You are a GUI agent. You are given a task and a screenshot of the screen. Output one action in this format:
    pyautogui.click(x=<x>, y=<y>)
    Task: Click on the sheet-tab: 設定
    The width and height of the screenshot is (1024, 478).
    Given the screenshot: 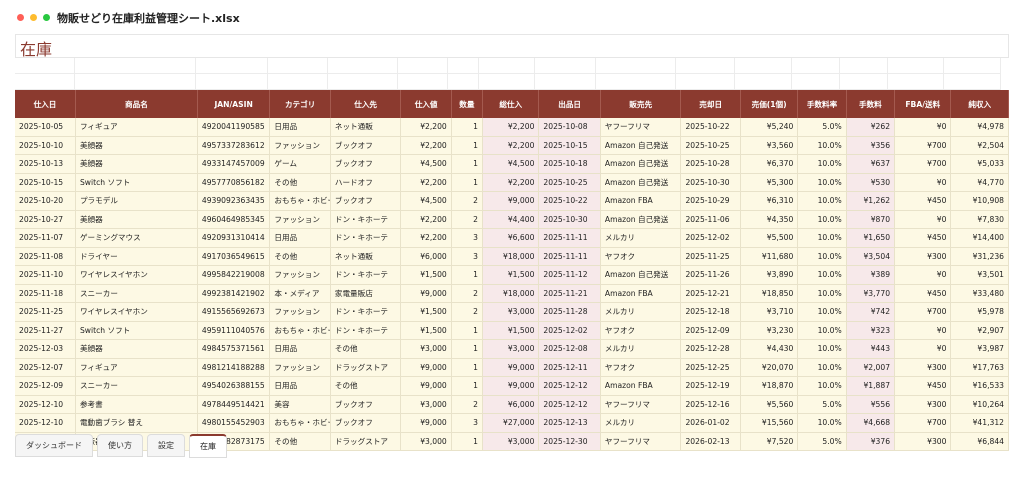 What is the action you would take?
    pyautogui.click(x=166, y=445)
    